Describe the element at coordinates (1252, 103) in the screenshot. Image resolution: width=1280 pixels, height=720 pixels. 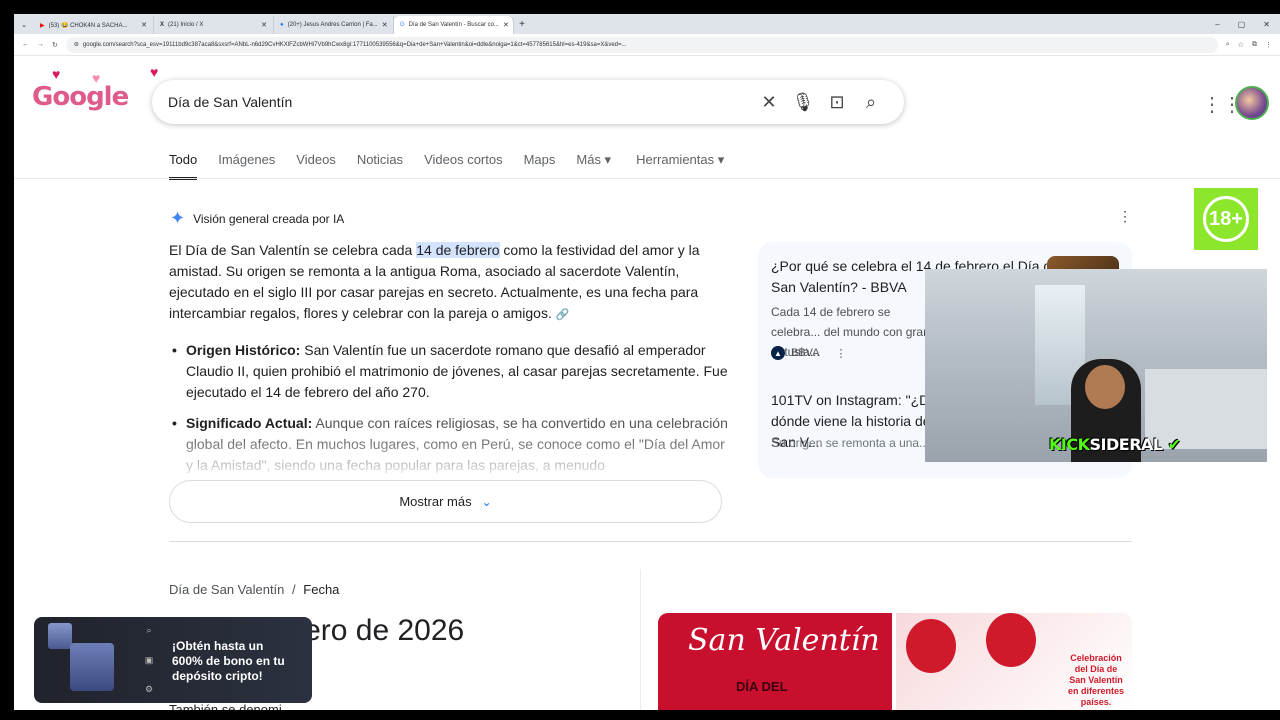
I see `avatar` at that location.